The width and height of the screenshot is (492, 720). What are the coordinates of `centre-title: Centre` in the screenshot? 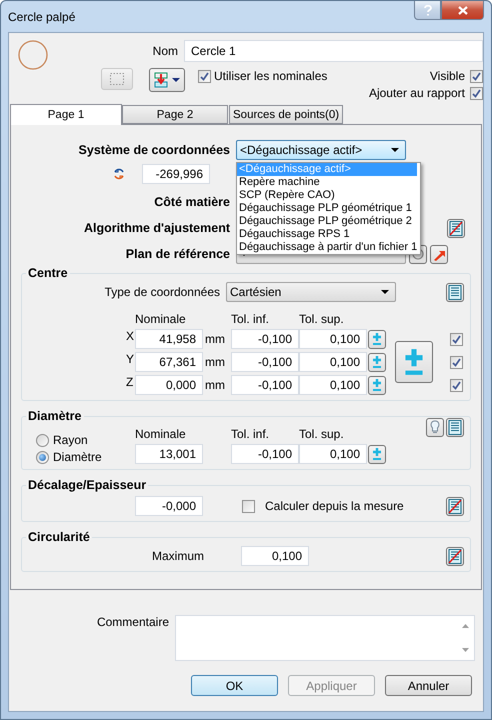 It's located at (48, 273).